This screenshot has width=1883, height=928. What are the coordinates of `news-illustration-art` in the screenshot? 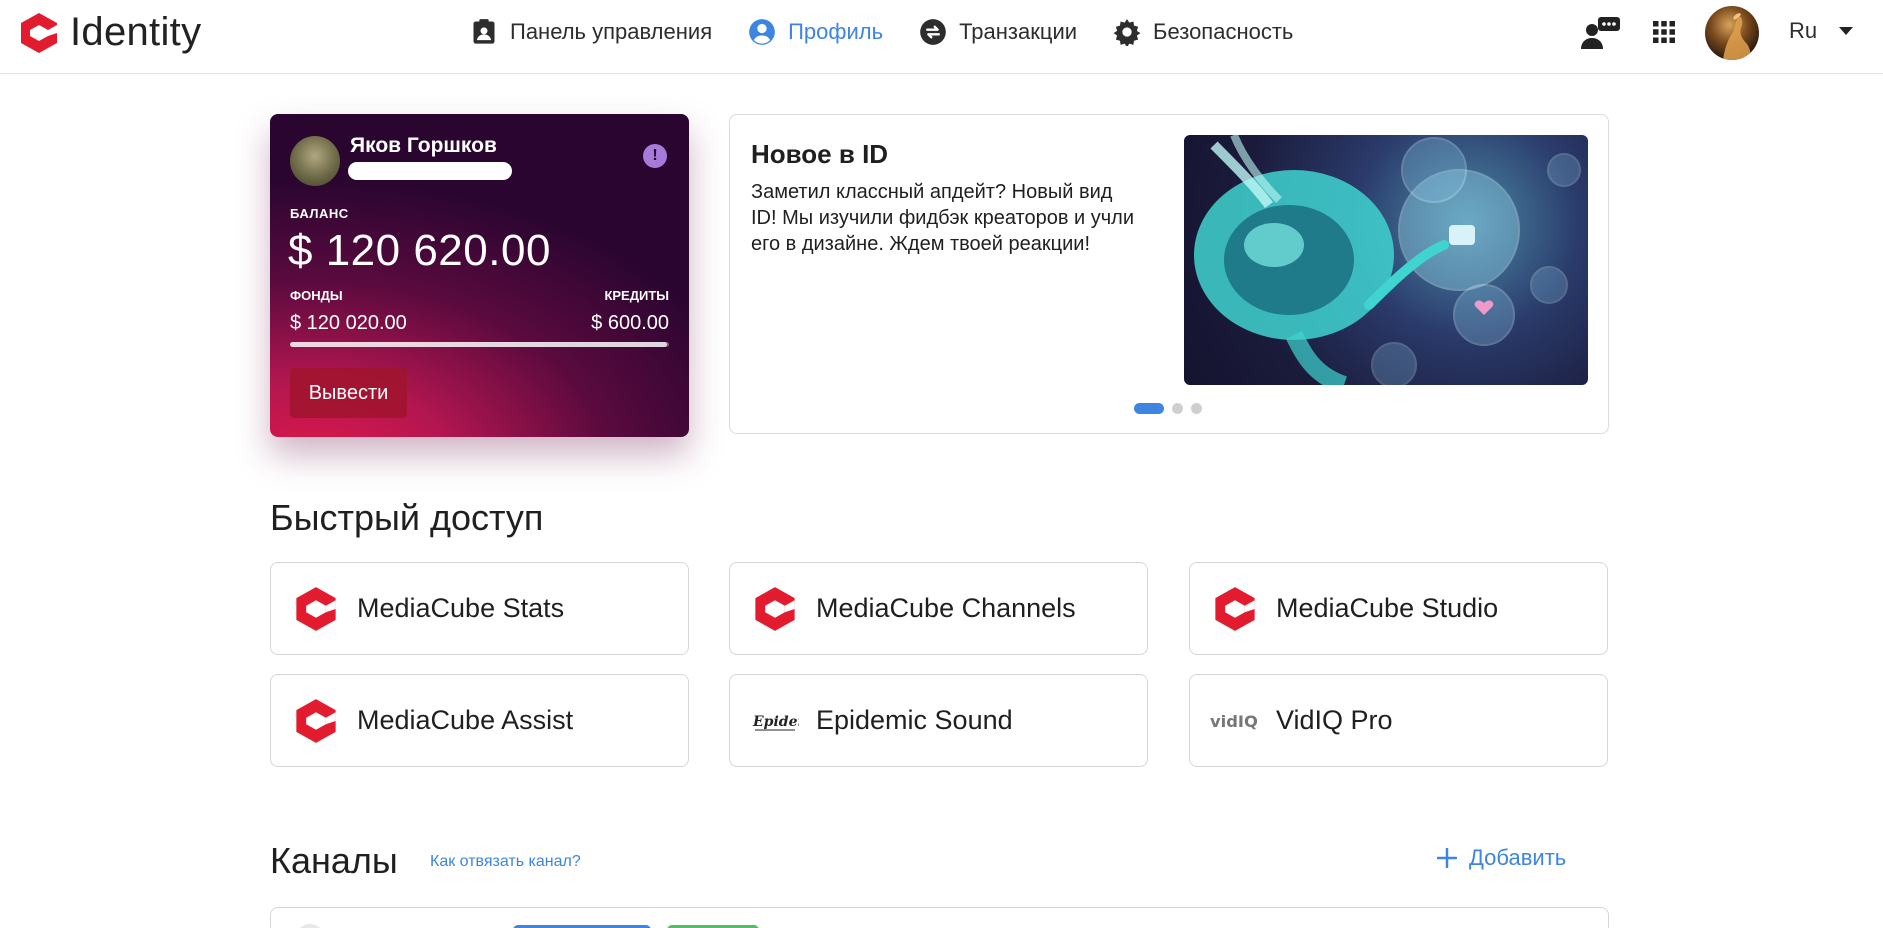 It's located at (1387, 260).